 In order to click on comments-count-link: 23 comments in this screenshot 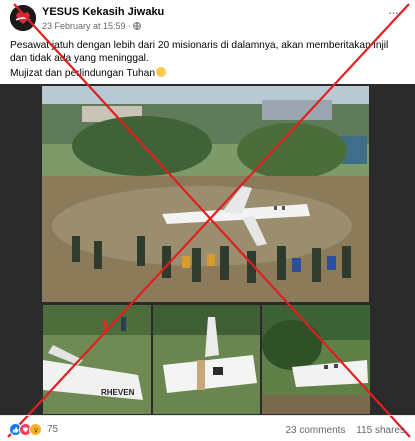, I will do `click(315, 430)`.